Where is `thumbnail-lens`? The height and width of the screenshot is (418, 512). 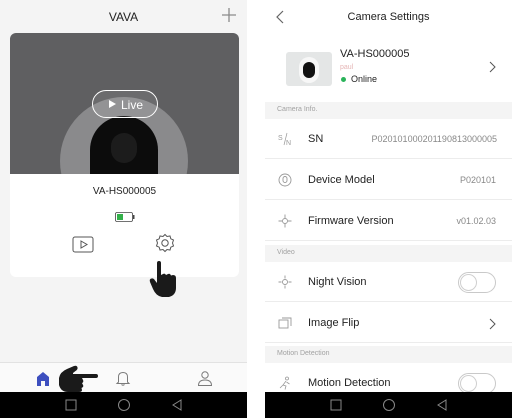 thumbnail-lens is located at coordinates (309, 70).